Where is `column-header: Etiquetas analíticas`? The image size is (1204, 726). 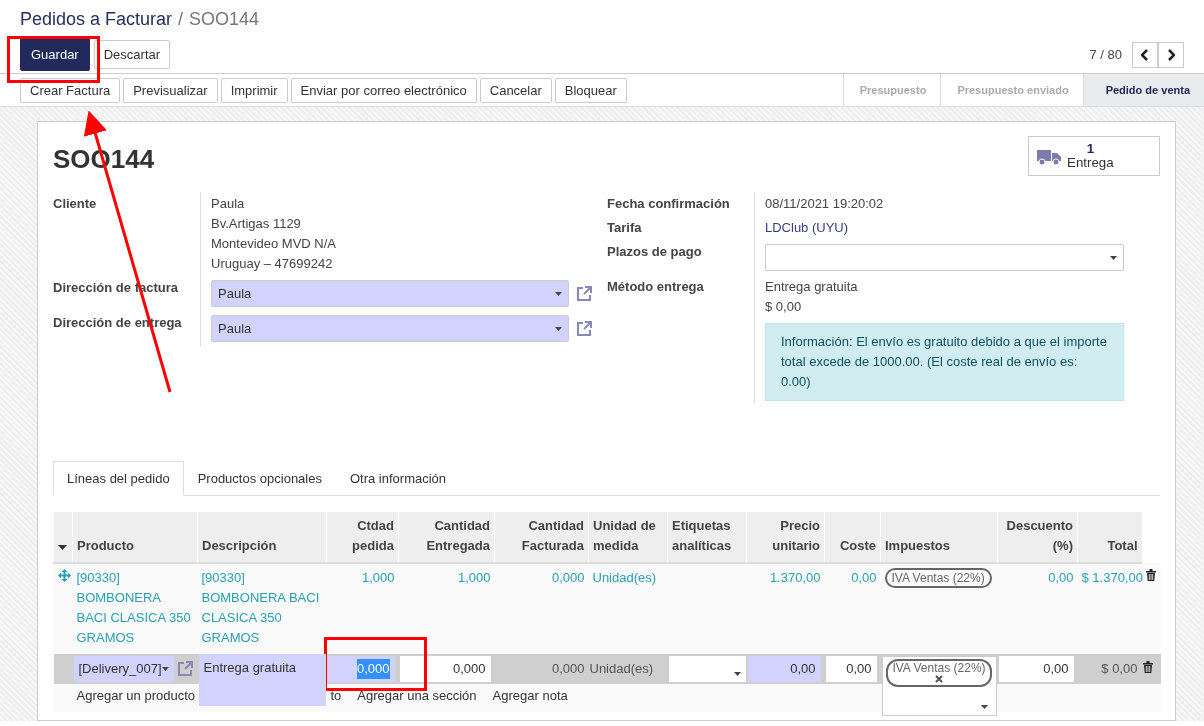
column-header: Etiquetas analíticas is located at coordinates (707, 537).